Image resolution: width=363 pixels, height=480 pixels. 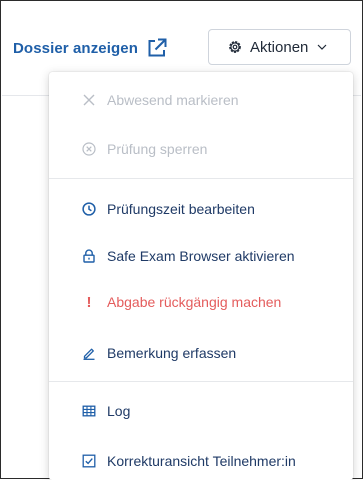 I want to click on menu-item-mark-absent: Abwesend markieren, so click(x=201, y=100).